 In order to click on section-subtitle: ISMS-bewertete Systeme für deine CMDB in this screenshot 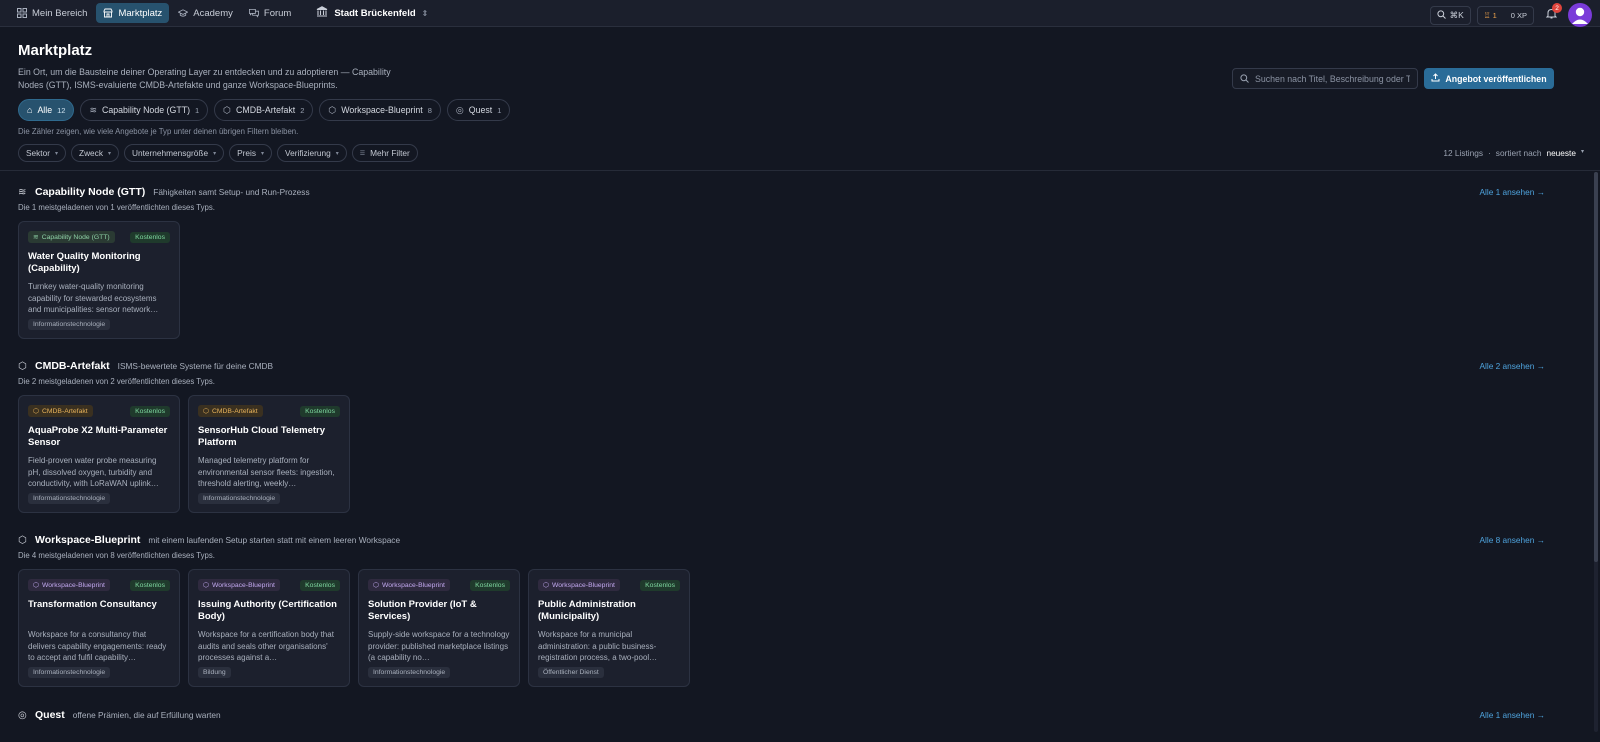, I will do `click(195, 366)`.